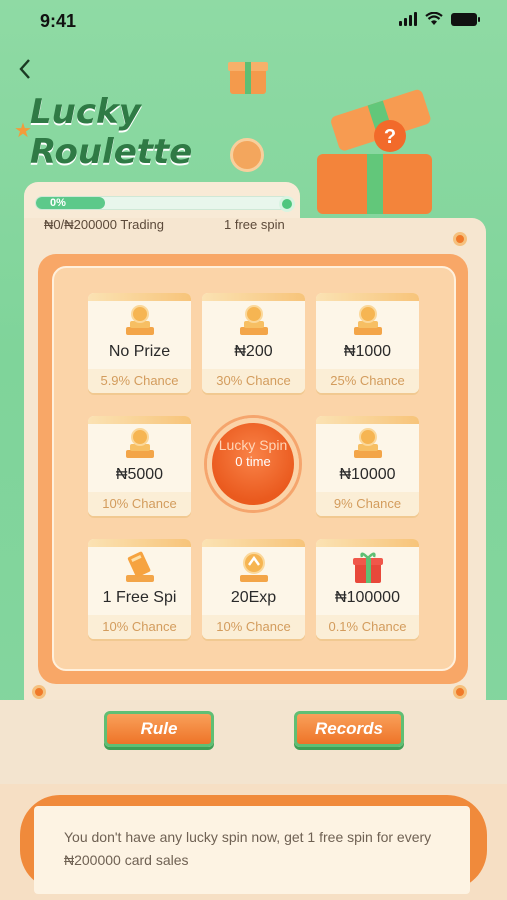 The image size is (507, 900). Describe the element at coordinates (111, 152) in the screenshot. I see `page-title-line2: Roulette` at that location.